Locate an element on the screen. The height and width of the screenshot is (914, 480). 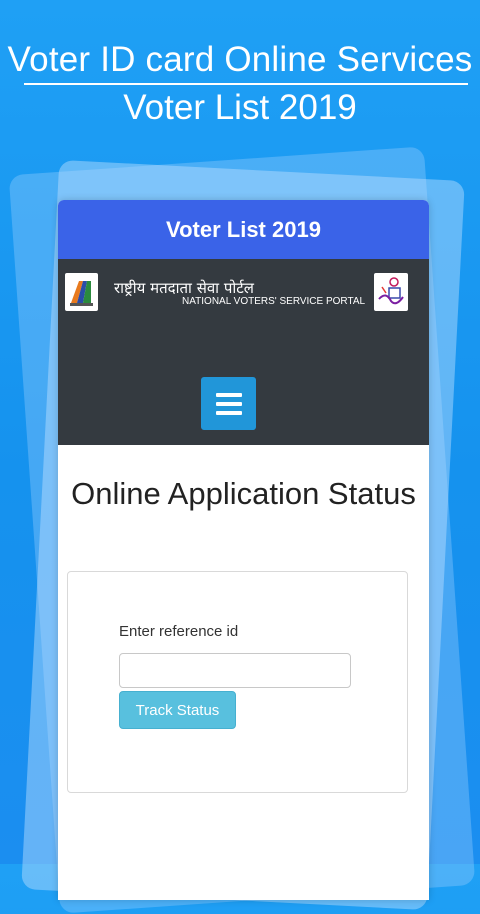
portal-name-hindi: राष्ट्रीय मतदाता सेवा पोर्टल is located at coordinates (184, 288).